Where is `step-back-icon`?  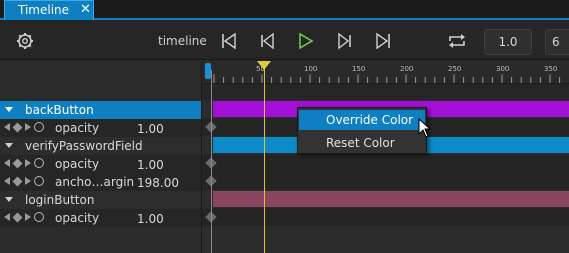
step-back-icon is located at coordinates (267, 41).